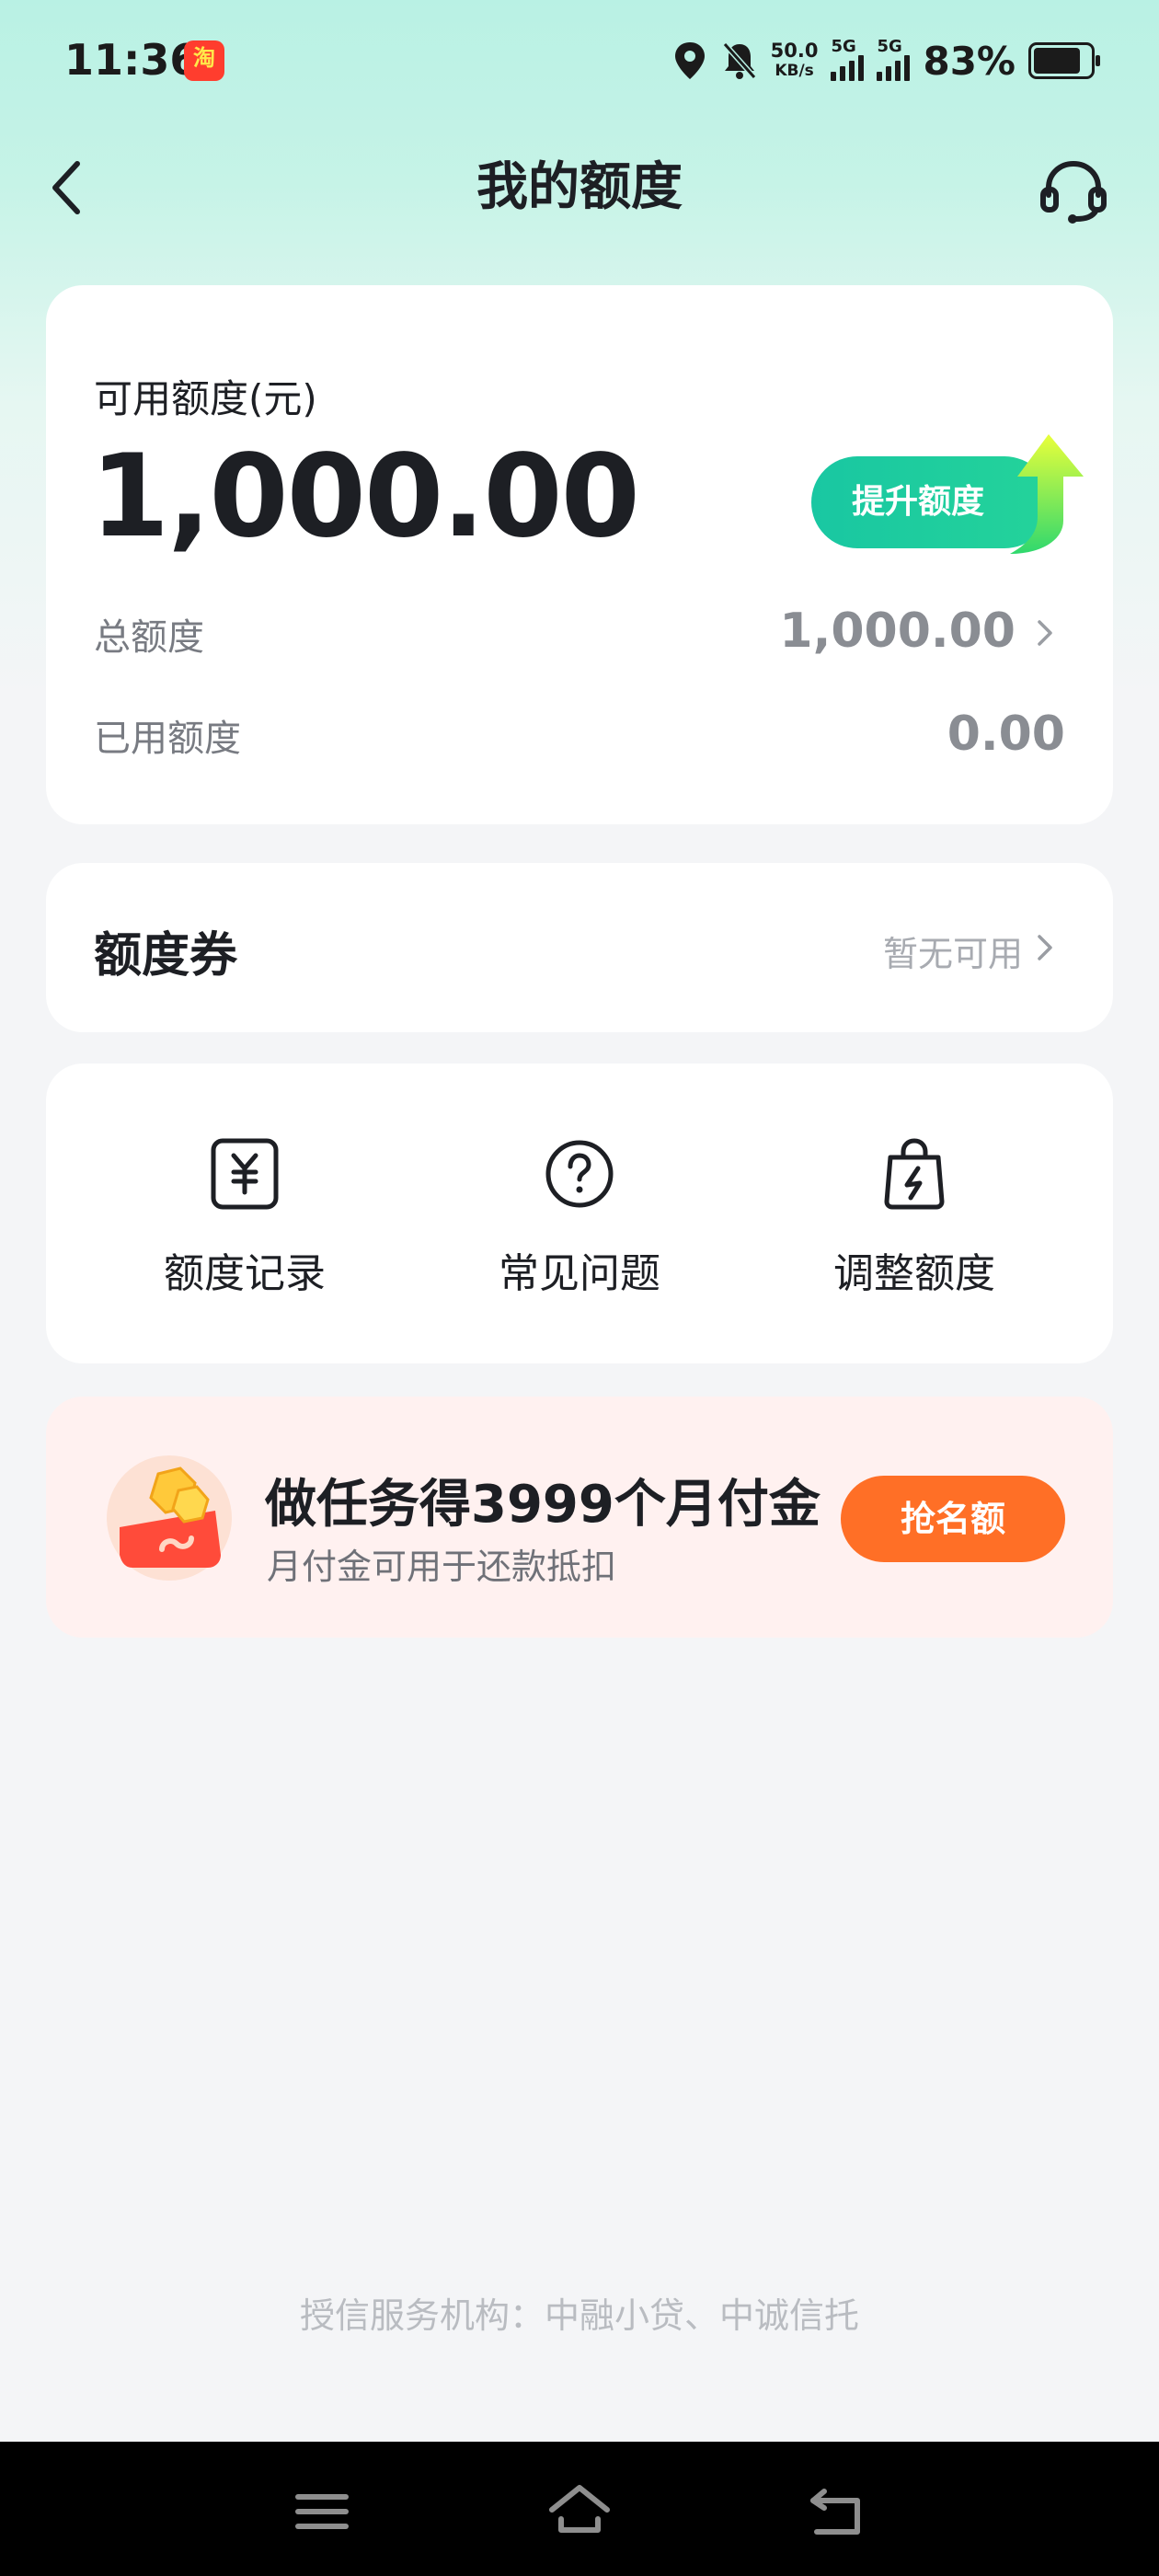 This screenshot has width=1159, height=2576. Describe the element at coordinates (542, 1505) in the screenshot. I see `promo-title: 做任务得3999个月付金` at that location.